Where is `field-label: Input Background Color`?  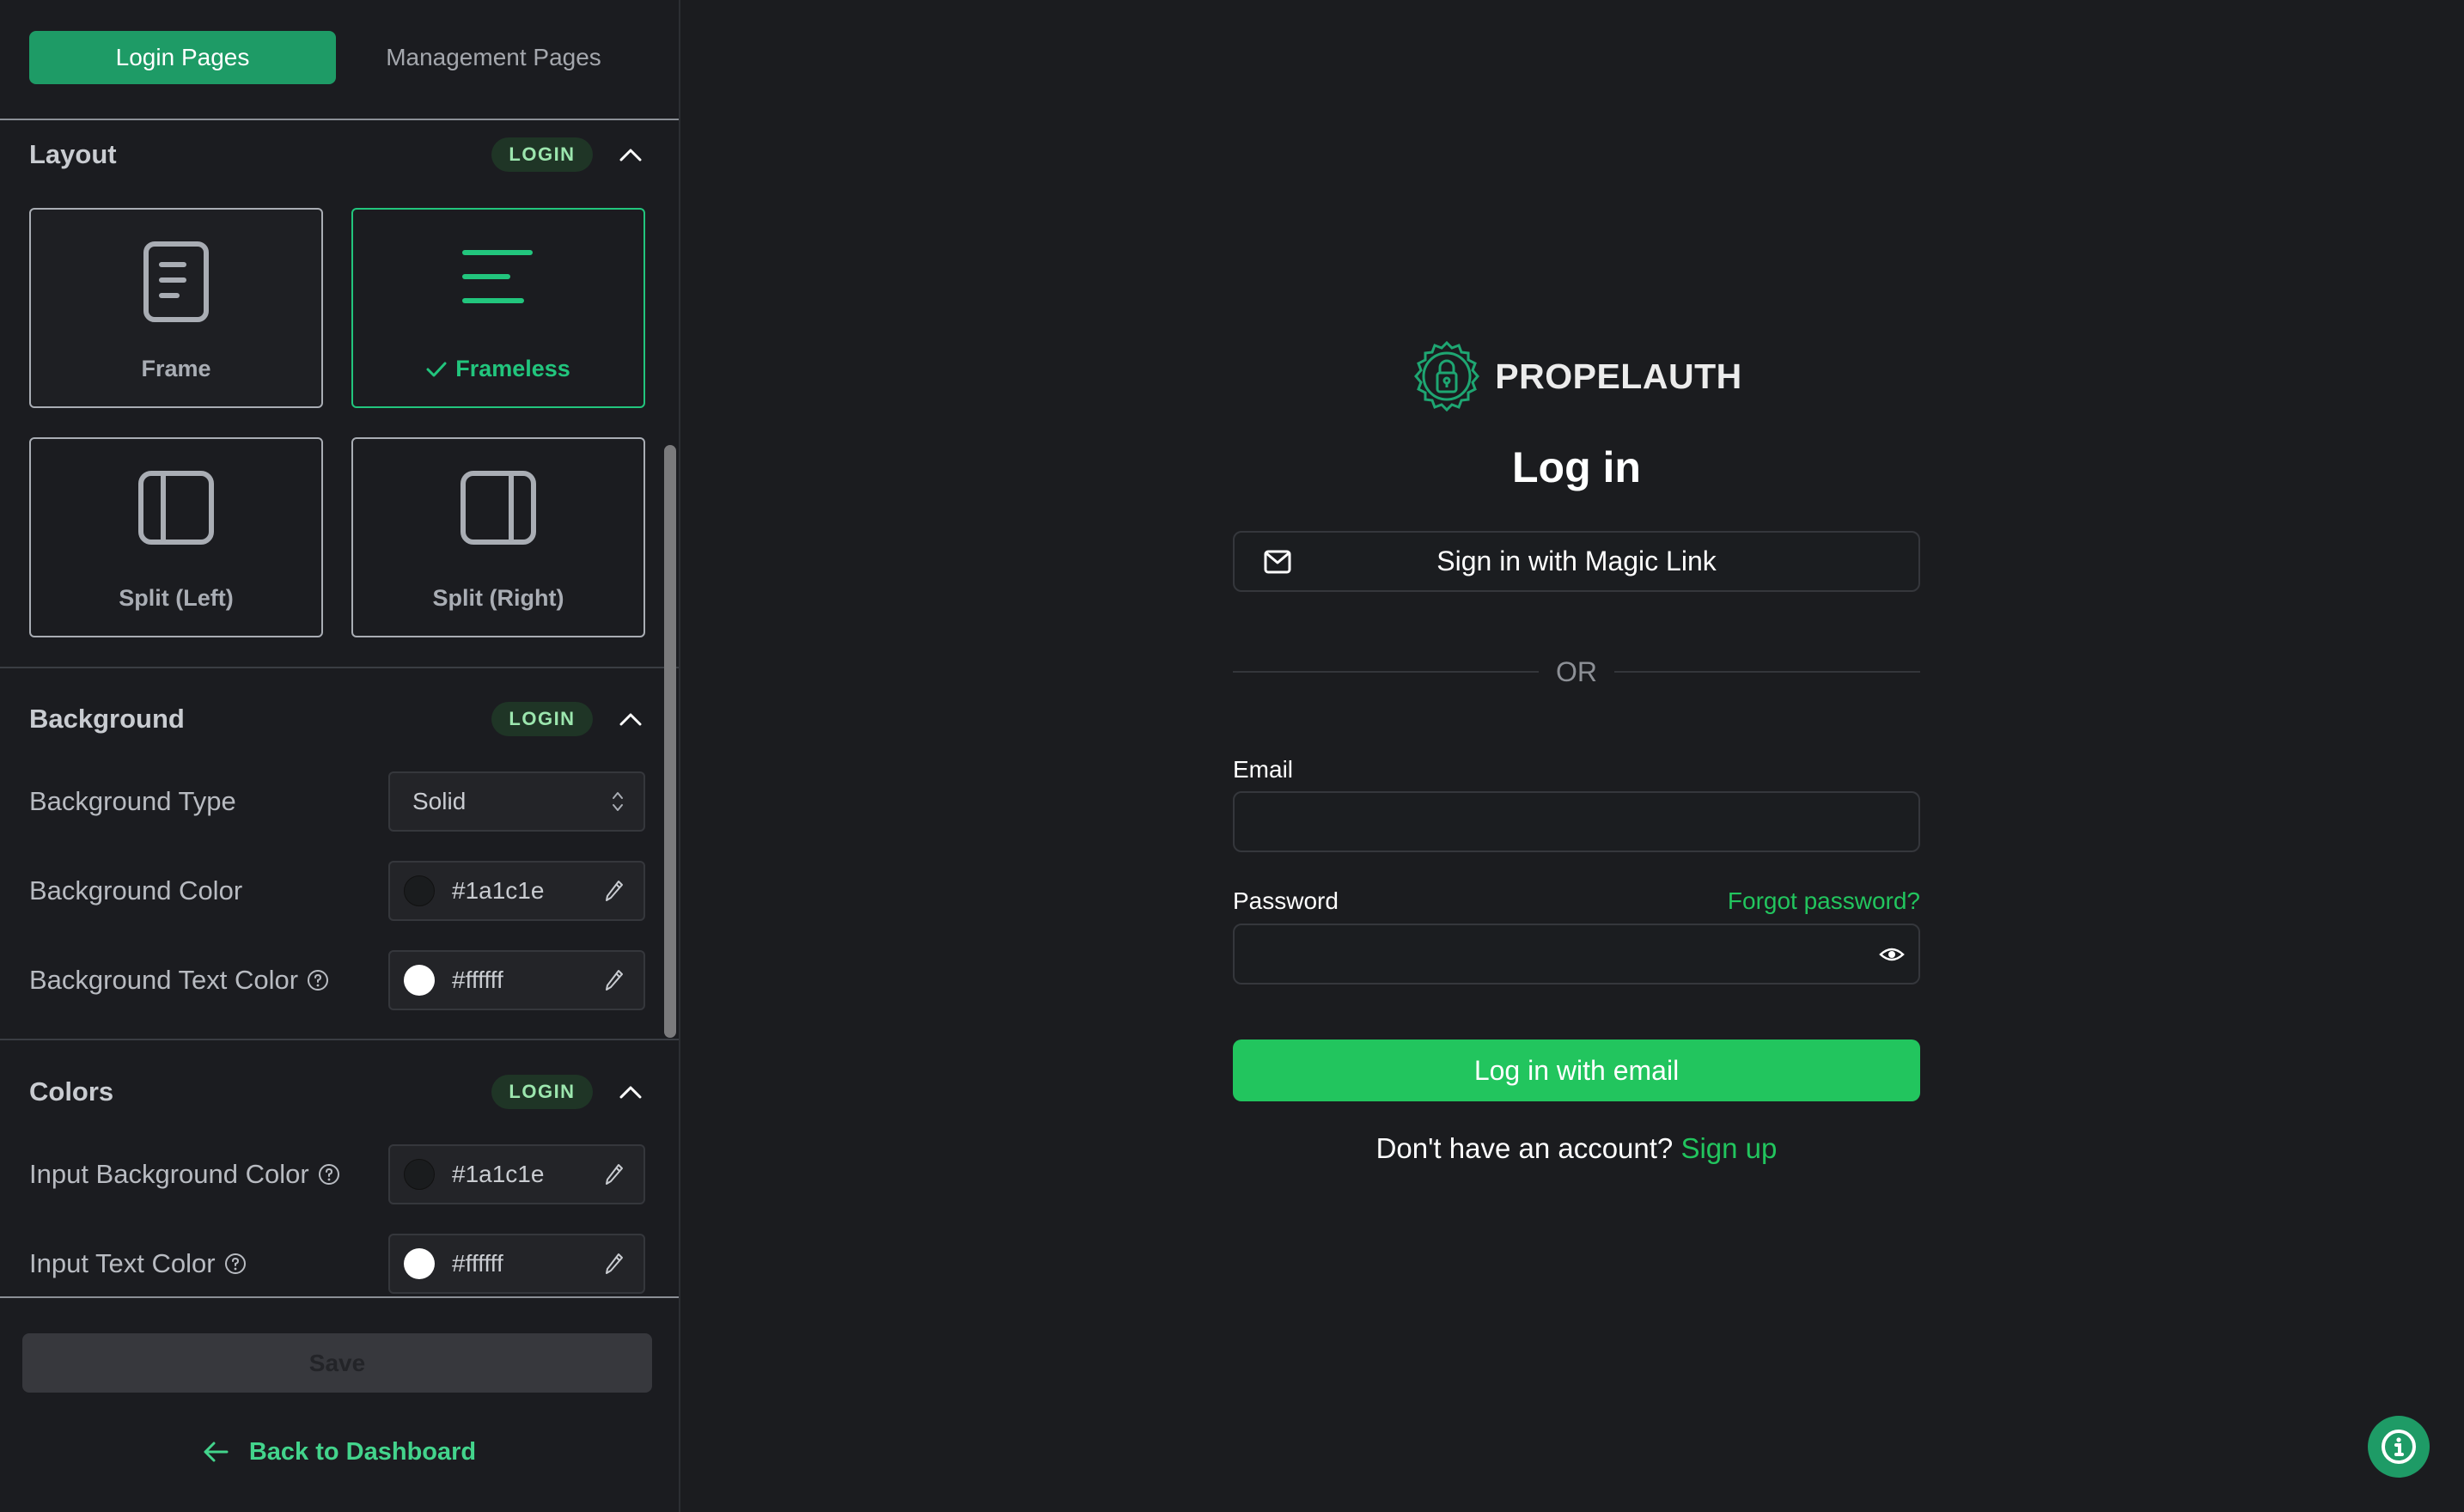 field-label: Input Background Color is located at coordinates (208, 1174).